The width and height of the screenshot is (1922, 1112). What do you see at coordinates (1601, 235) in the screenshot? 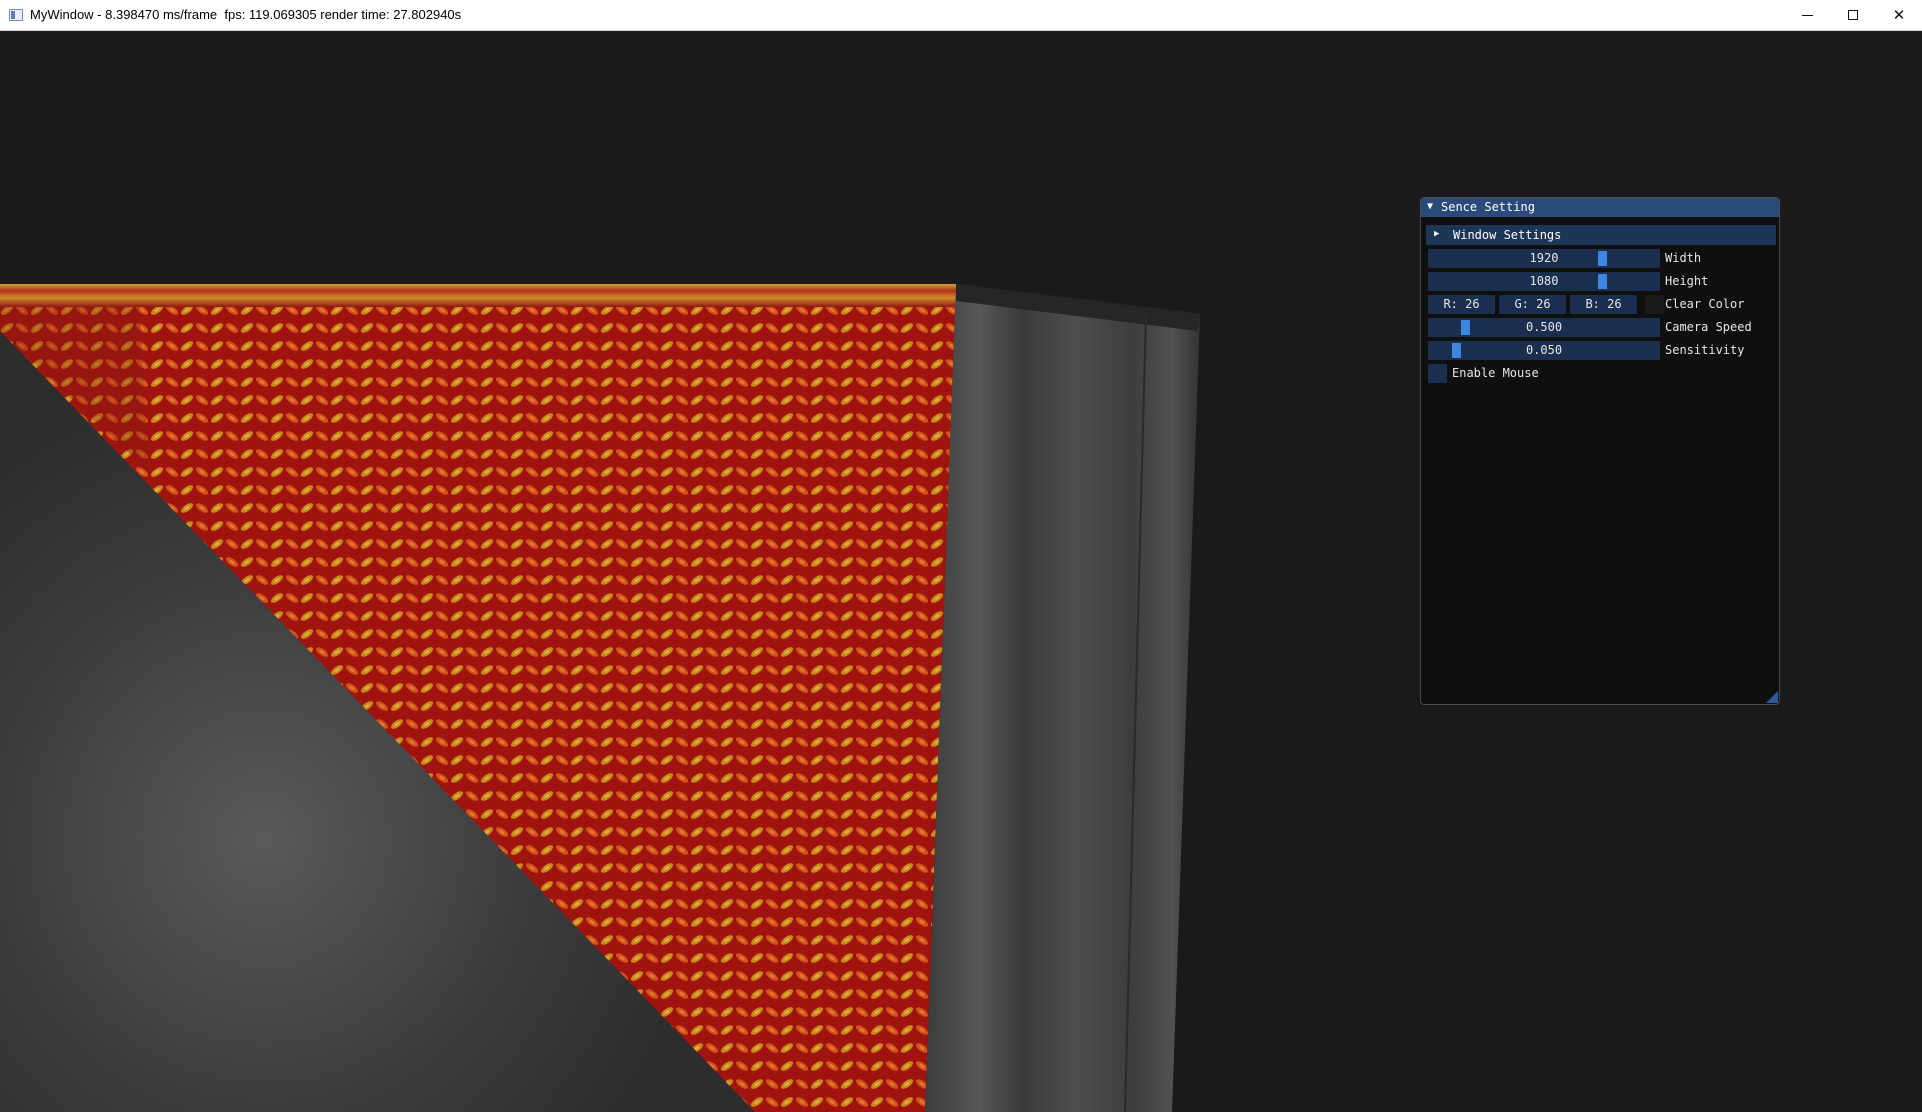
I see `window-settings-header: ▶ Window Settings` at bounding box center [1601, 235].